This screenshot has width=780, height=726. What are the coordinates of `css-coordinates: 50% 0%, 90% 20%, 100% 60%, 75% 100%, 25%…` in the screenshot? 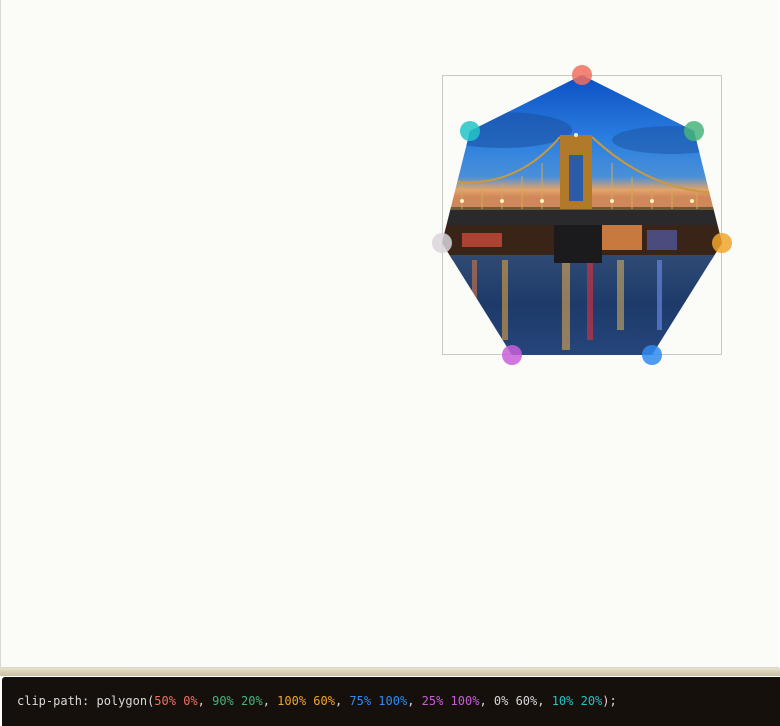 It's located at (378, 701).